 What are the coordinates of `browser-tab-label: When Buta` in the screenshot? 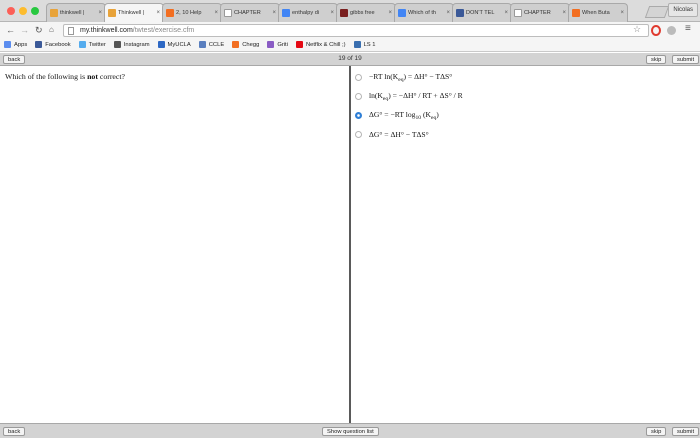 It's located at (596, 13).